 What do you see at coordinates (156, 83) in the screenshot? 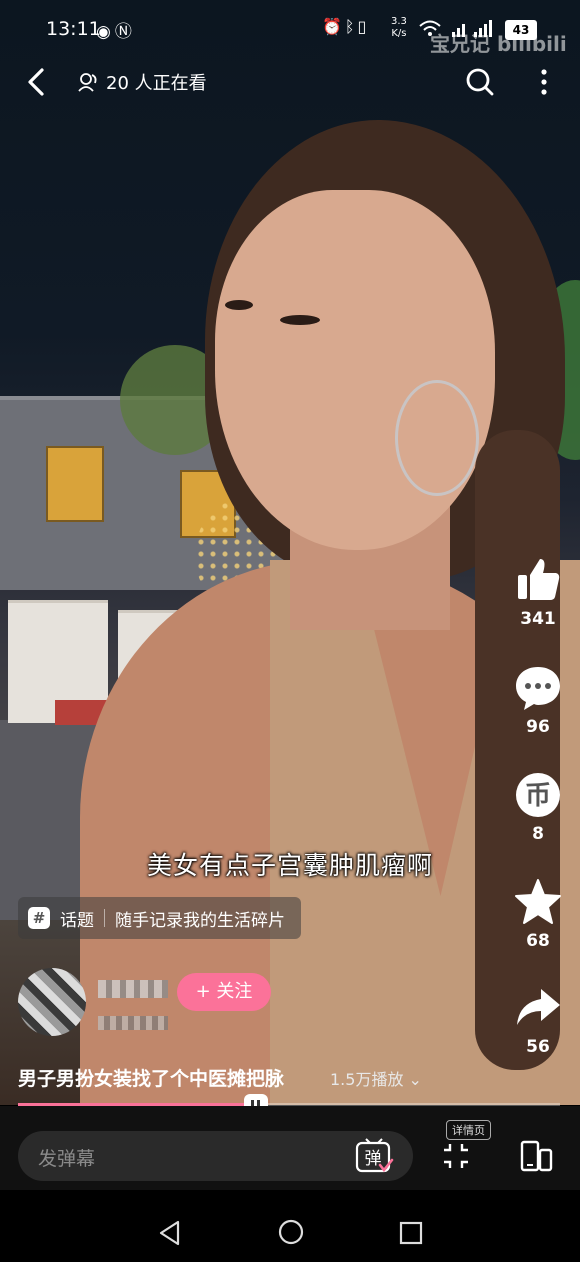
I see `viewers-text: 20 人正在看` at bounding box center [156, 83].